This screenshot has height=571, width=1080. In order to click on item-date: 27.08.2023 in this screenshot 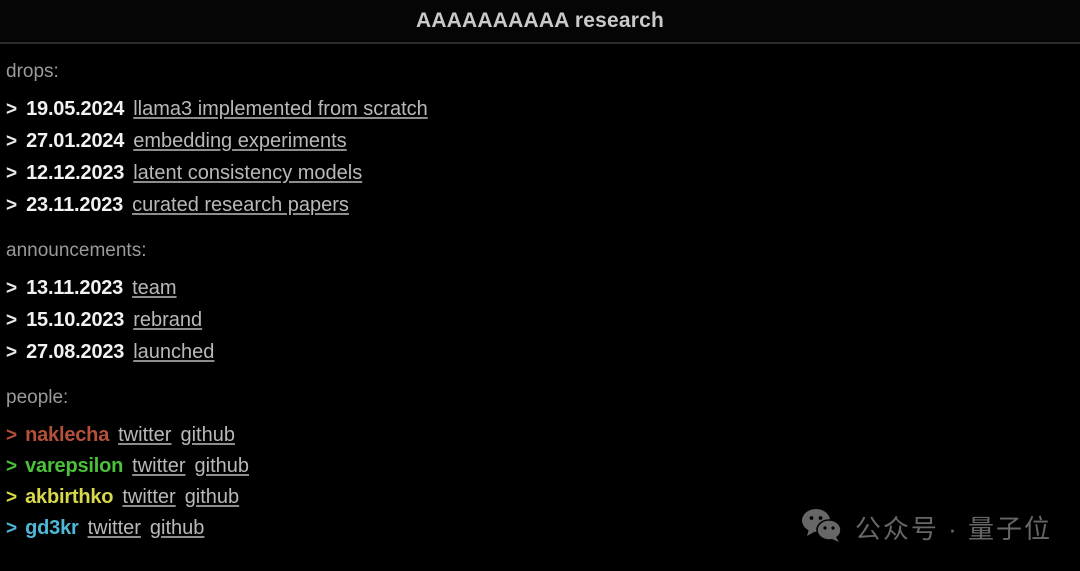, I will do `click(75, 351)`.